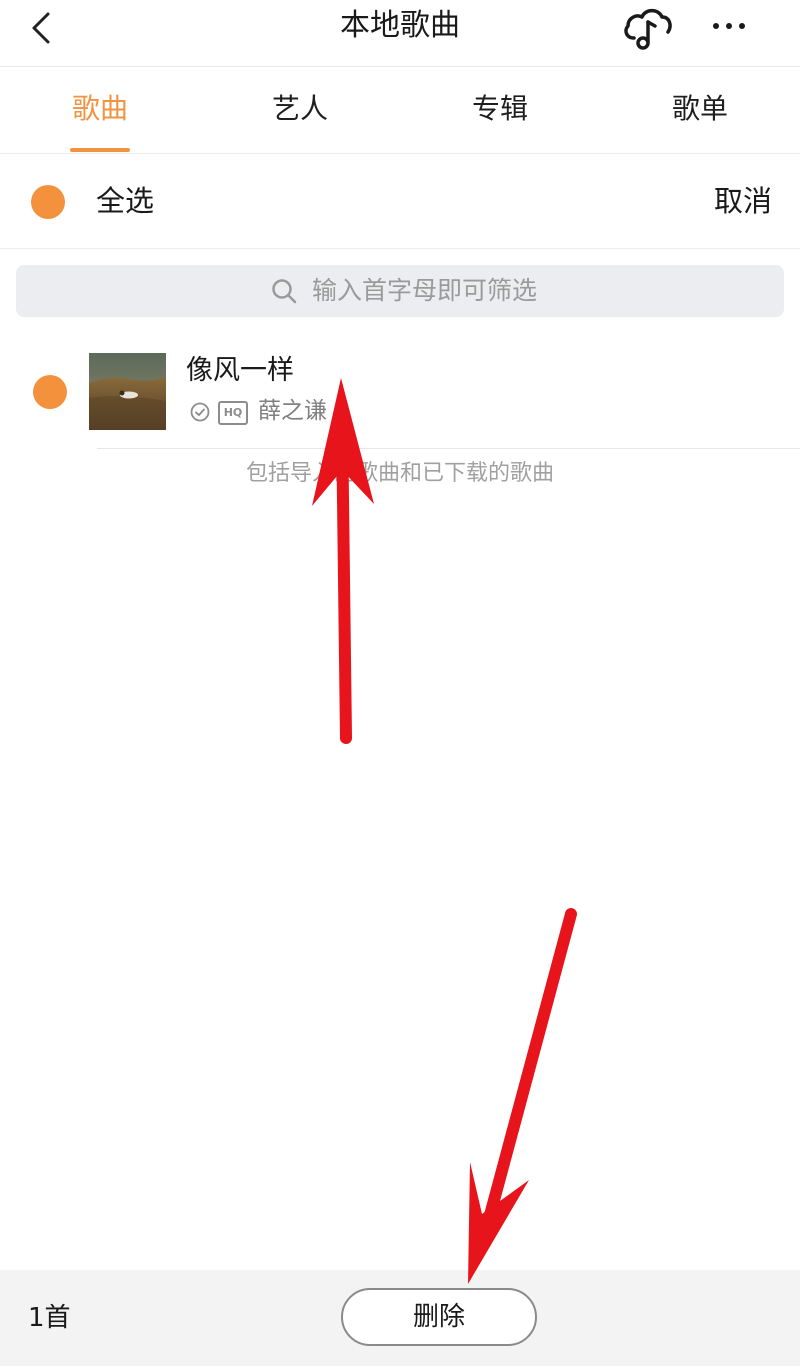 Image resolution: width=800 pixels, height=1366 pixels. I want to click on category-tabs: 歌曲 艺人 专辑 歌单, so click(400, 110).